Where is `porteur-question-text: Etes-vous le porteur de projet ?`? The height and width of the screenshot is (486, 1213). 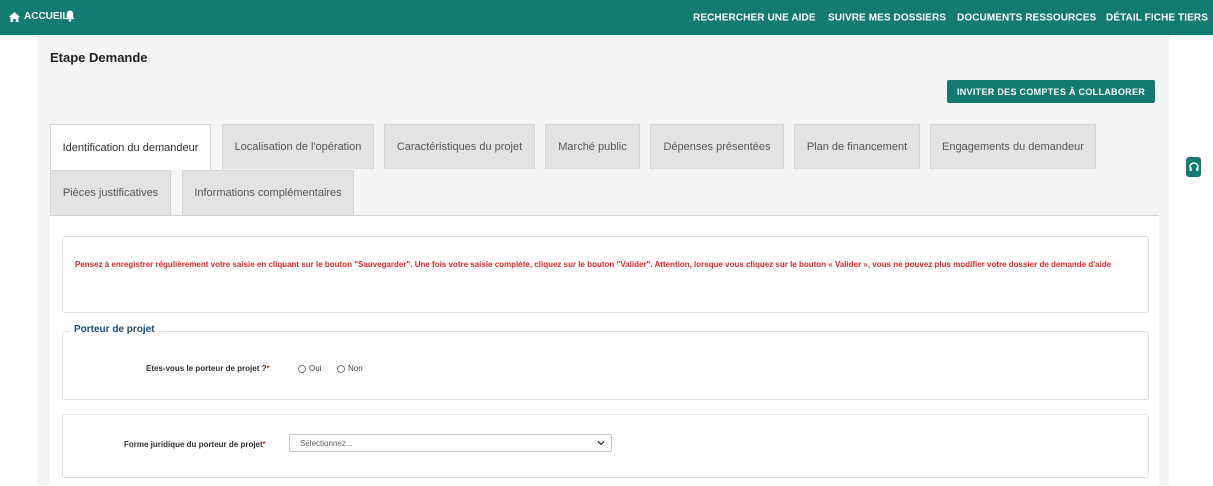 porteur-question-text: Etes-vous le porteur de projet ? is located at coordinates (206, 368).